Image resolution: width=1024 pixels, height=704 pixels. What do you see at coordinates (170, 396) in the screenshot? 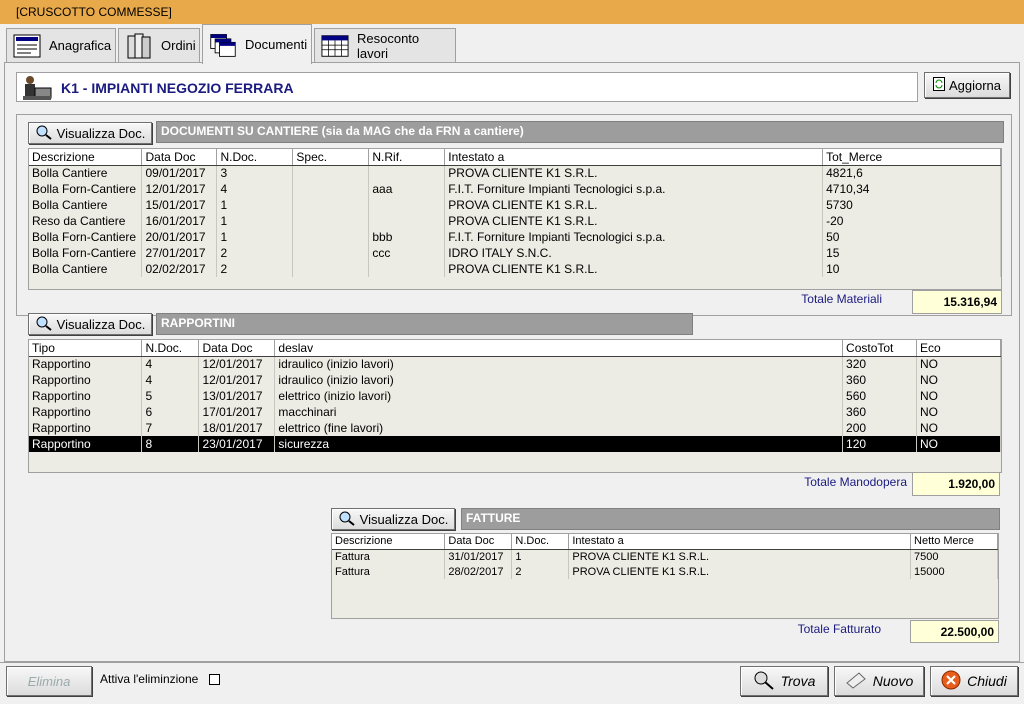
I see `table-cell: 5` at bounding box center [170, 396].